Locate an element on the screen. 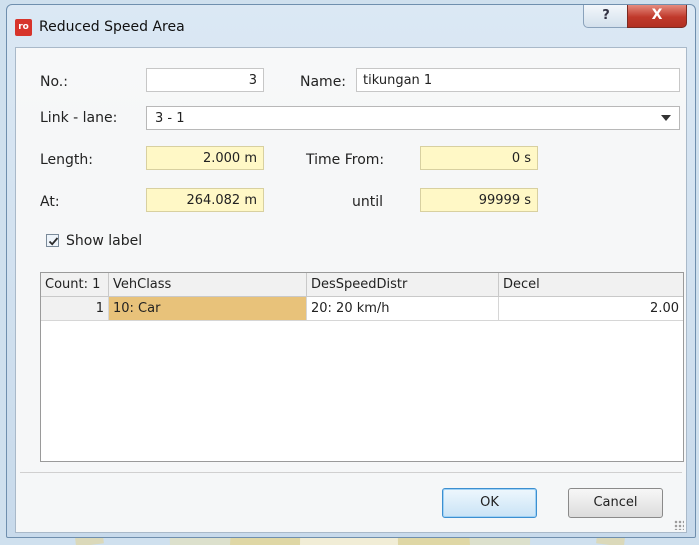 This screenshot has width=699, height=545. name-label: Name: is located at coordinates (323, 82).